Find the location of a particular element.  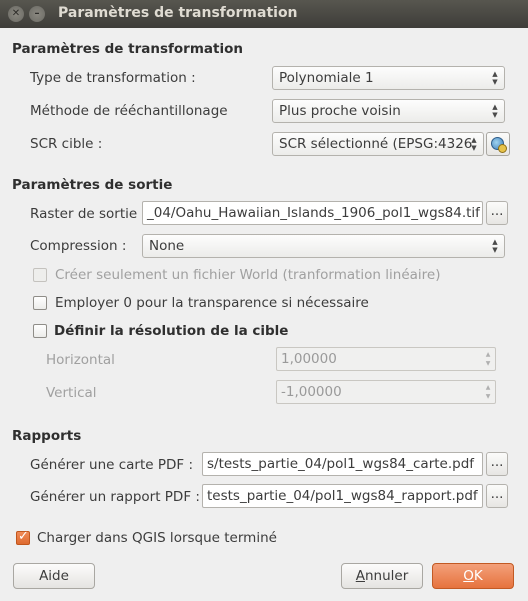

target-crs-value: SCR sélectionné (EPSG:4326 is located at coordinates (376, 144).